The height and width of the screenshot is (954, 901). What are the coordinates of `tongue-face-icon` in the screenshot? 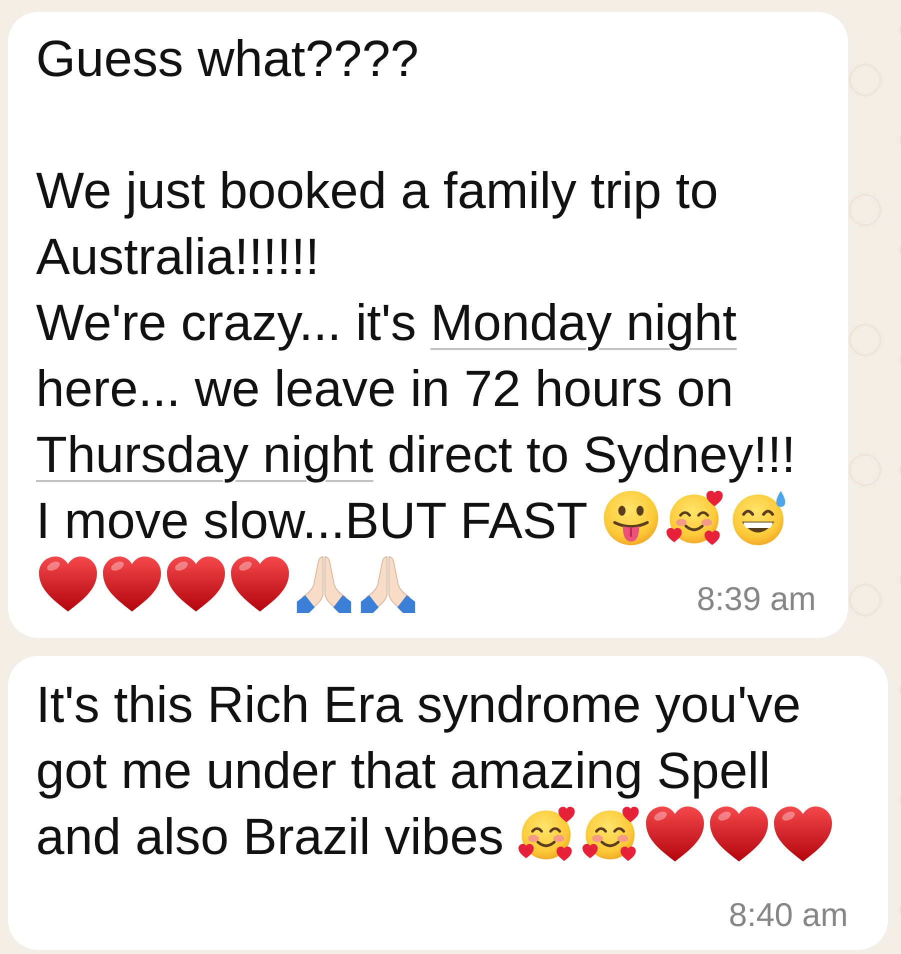 It's located at (631, 518).